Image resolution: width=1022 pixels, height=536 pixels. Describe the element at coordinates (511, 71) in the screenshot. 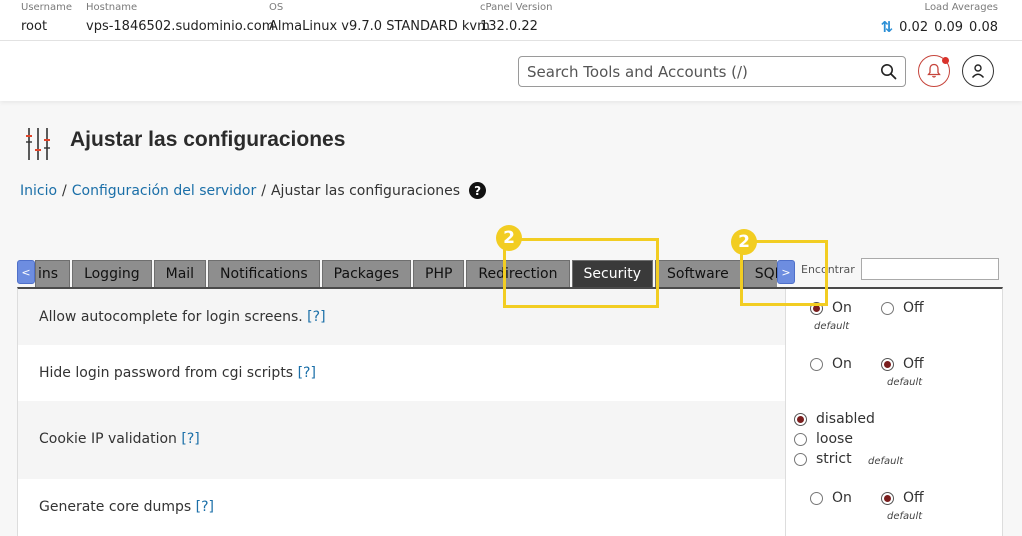

I see `header-toolbar` at that location.